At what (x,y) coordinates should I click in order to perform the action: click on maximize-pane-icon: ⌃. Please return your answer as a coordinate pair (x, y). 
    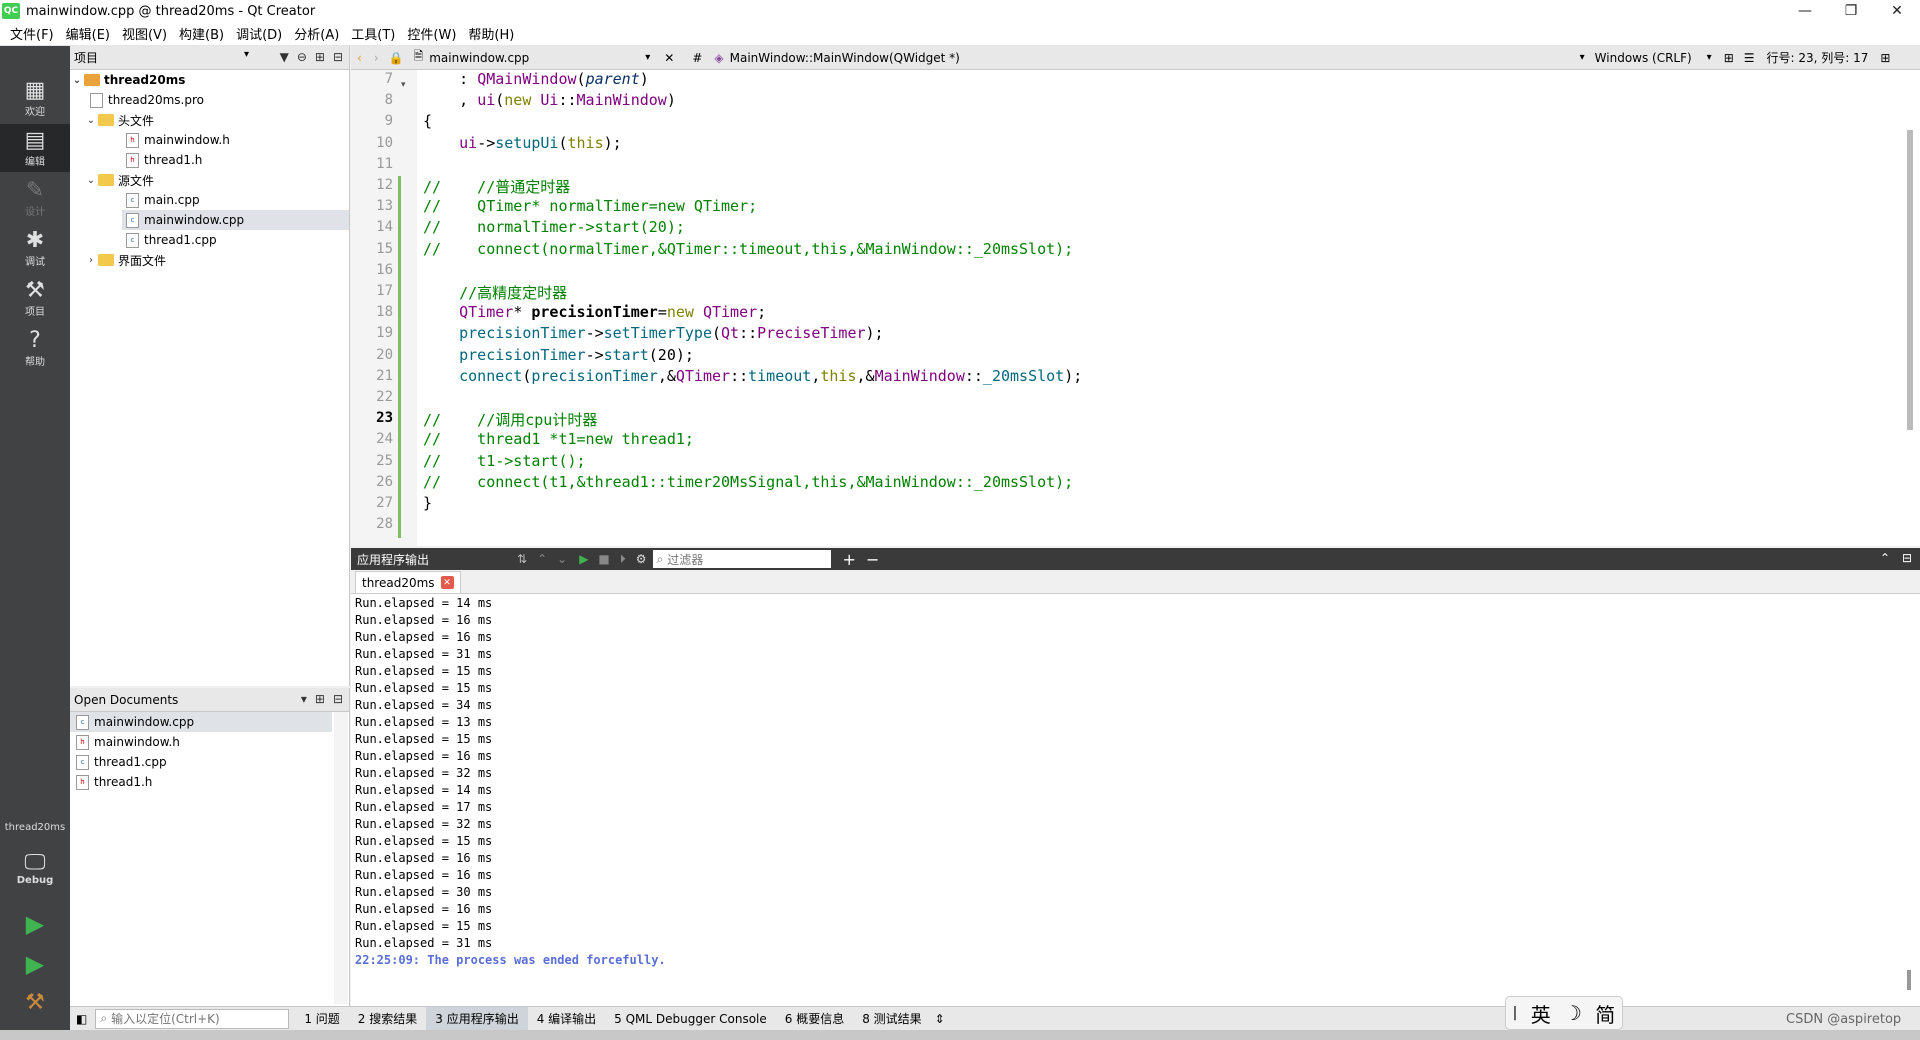
    Looking at the image, I should click on (1885, 558).